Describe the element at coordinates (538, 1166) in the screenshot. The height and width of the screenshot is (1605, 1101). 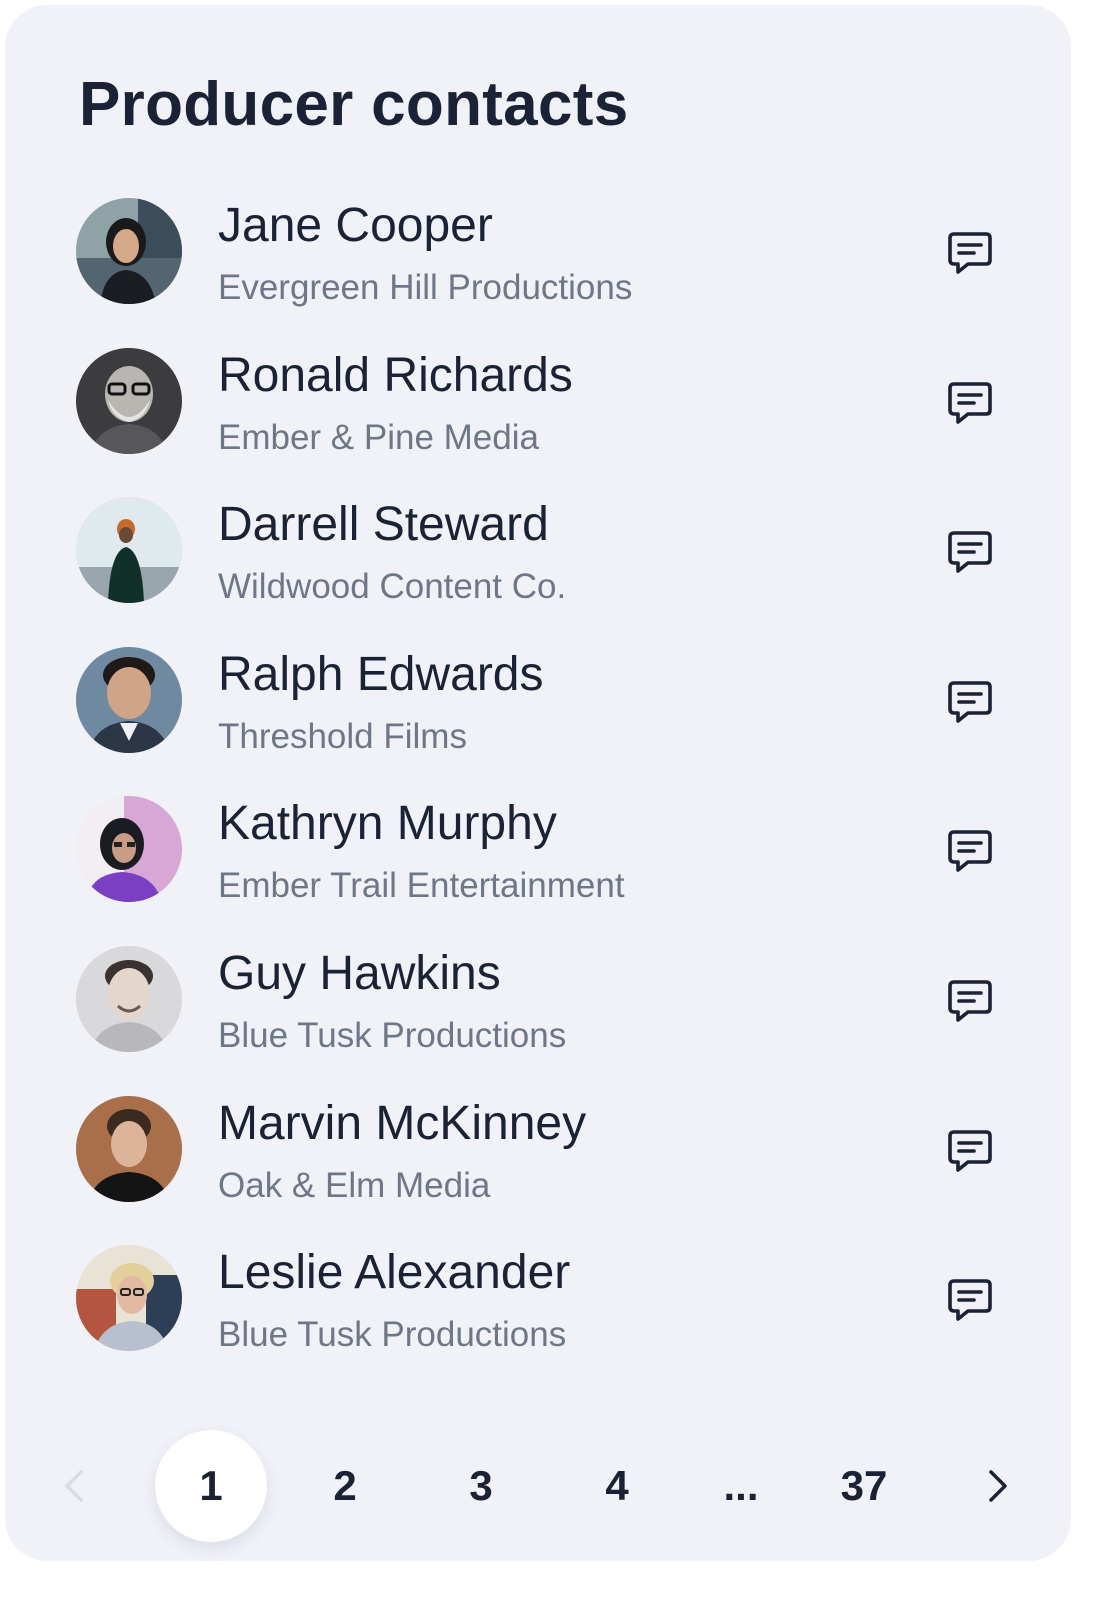
I see `contact-row: Marvin McKinney Oak & Elm Media` at that location.